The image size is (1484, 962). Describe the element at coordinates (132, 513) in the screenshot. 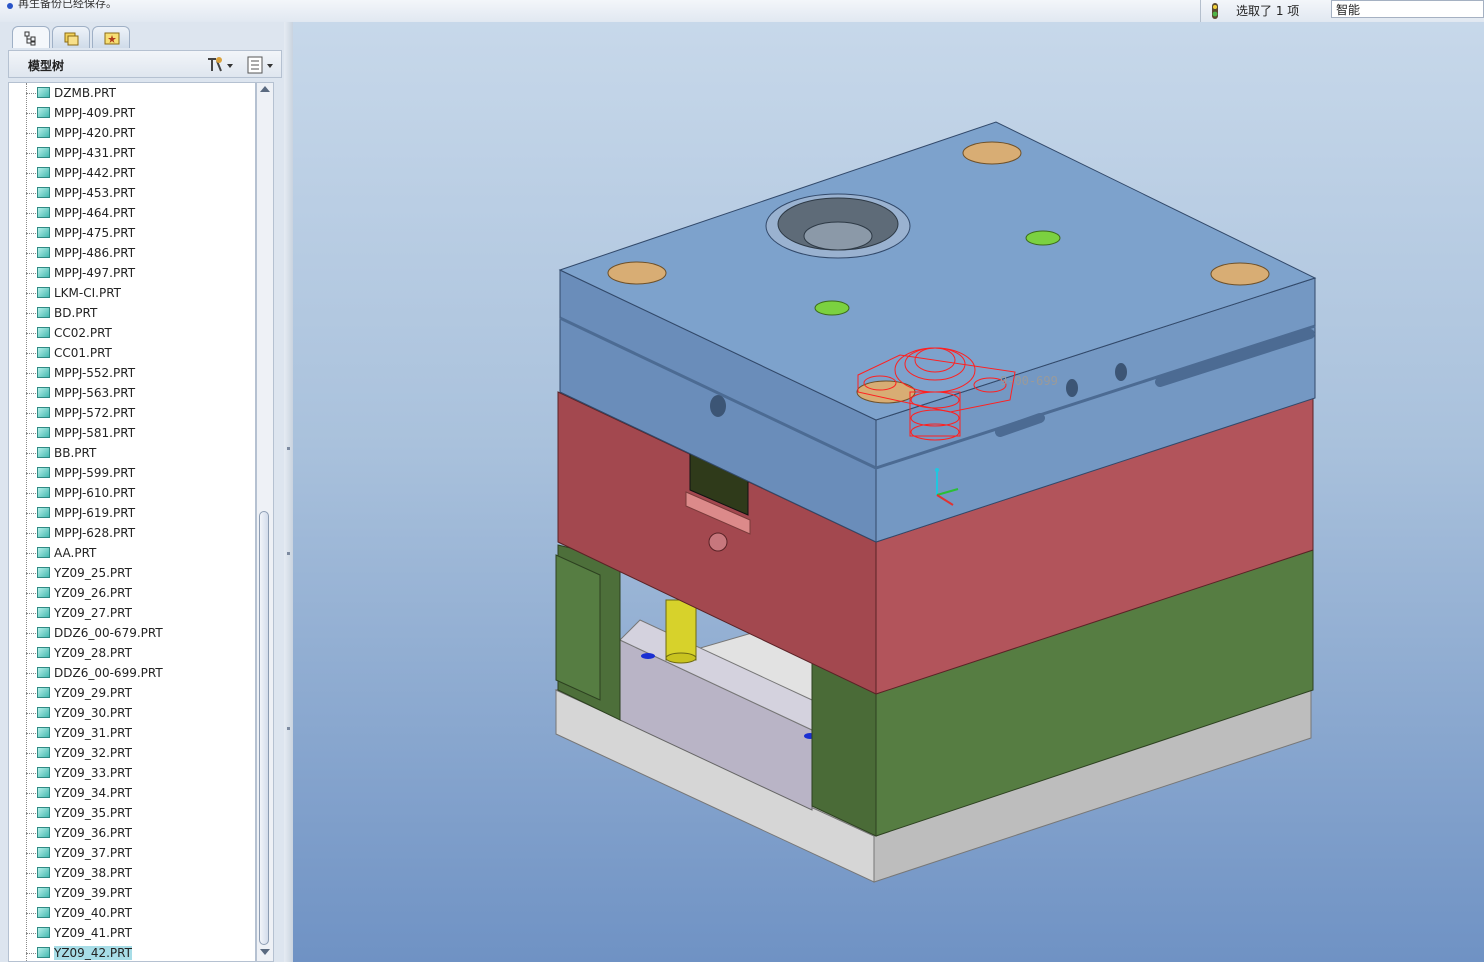

I see `tree-item: MPPJ-619.PRT` at that location.